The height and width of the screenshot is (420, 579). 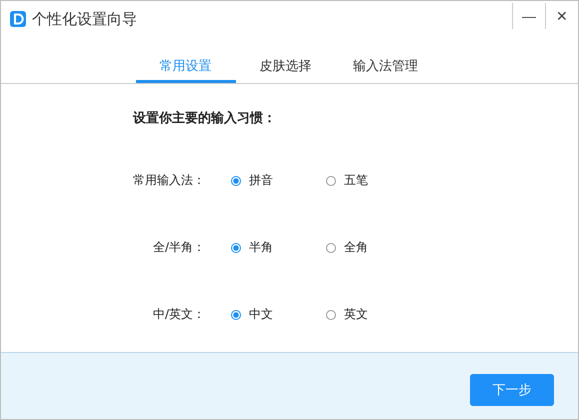 I want to click on minimize-button: —, so click(x=528, y=16).